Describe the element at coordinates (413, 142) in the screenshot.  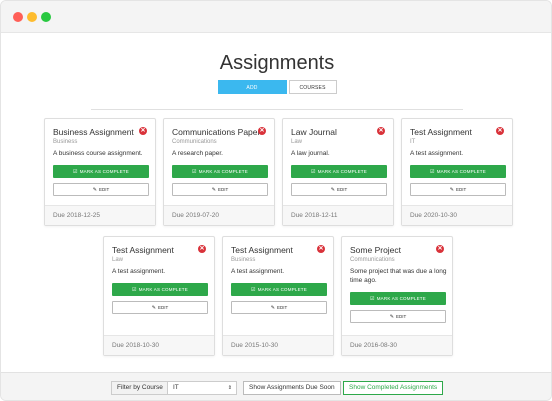
I see `card-course: IT` at that location.